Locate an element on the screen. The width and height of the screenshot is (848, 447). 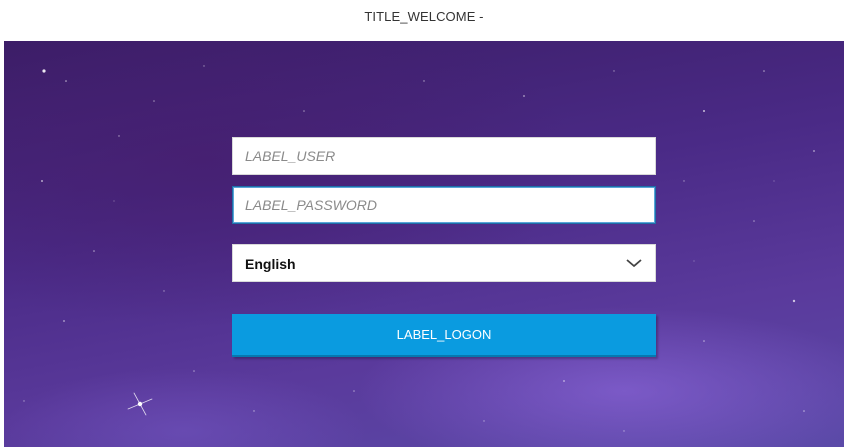
sparkle-icon is located at coordinates (140, 404).